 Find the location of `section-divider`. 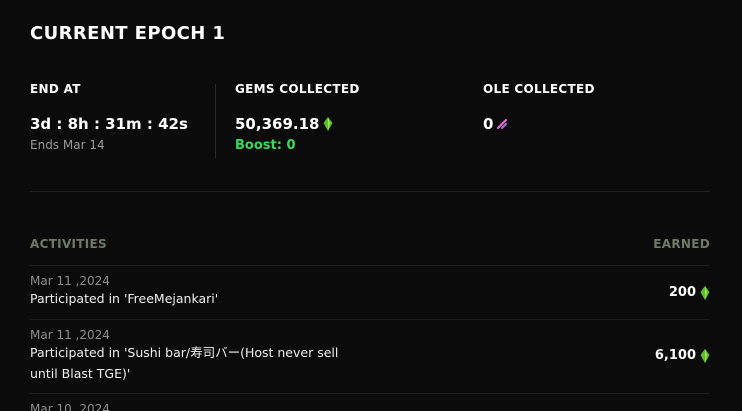

section-divider is located at coordinates (370, 191).